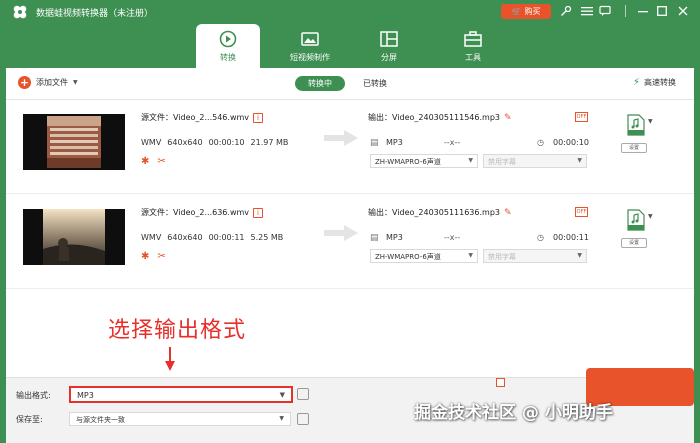 This screenshot has height=443, width=700. I want to click on source-file-name: 源文件：Video_2...546.wmv i, so click(202, 117).